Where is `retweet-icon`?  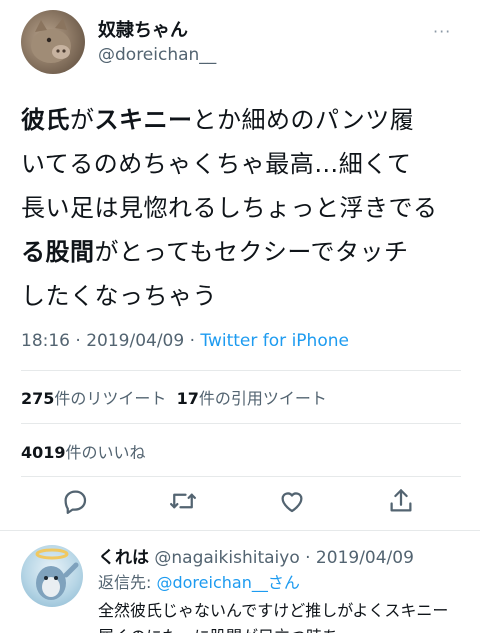 retweet-icon is located at coordinates (183, 501).